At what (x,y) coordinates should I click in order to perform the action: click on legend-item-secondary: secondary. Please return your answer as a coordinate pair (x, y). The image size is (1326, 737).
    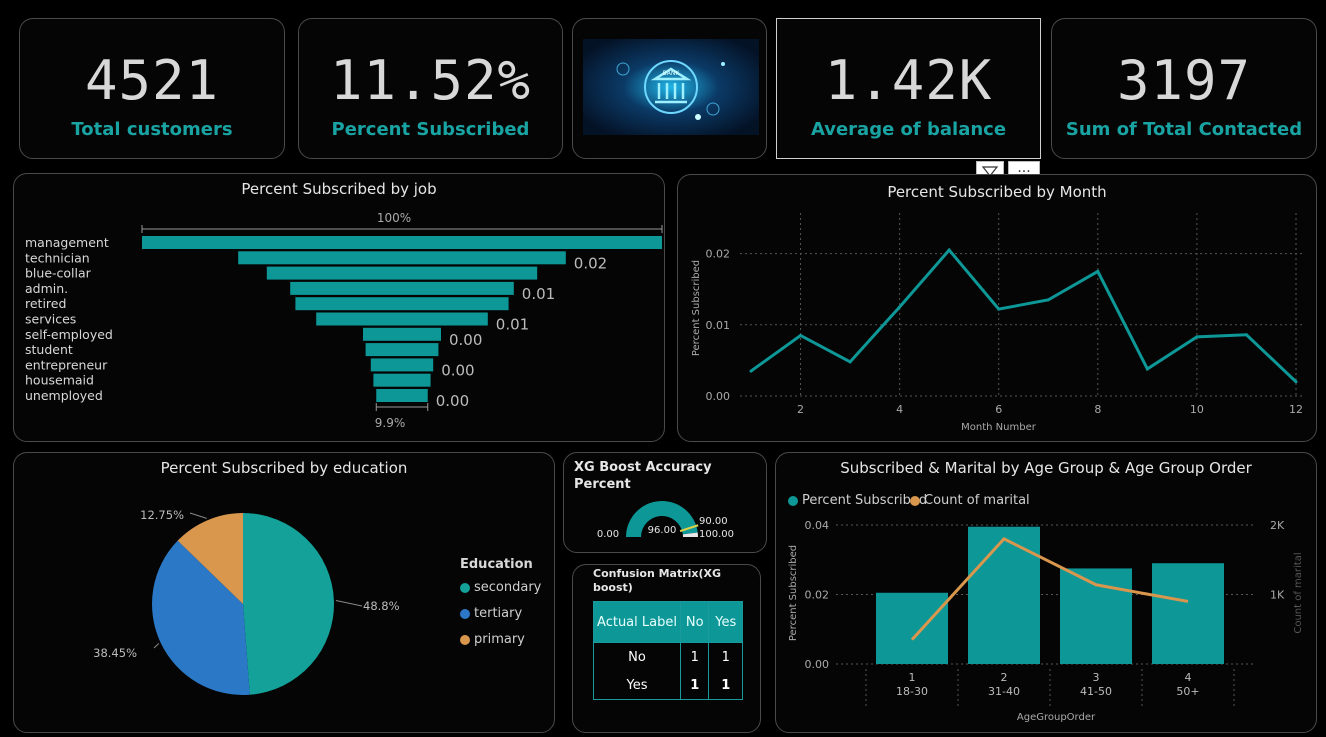
    Looking at the image, I should click on (500, 587).